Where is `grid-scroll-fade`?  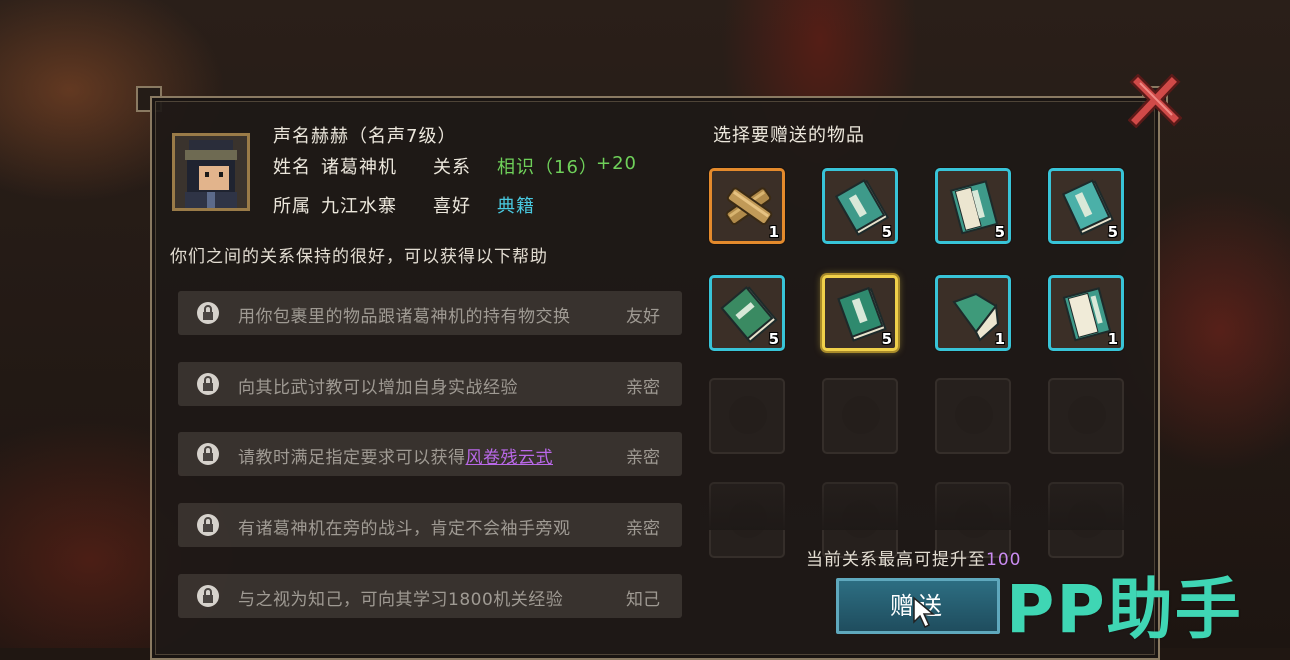
grid-scroll-fade is located at coordinates (920, 500).